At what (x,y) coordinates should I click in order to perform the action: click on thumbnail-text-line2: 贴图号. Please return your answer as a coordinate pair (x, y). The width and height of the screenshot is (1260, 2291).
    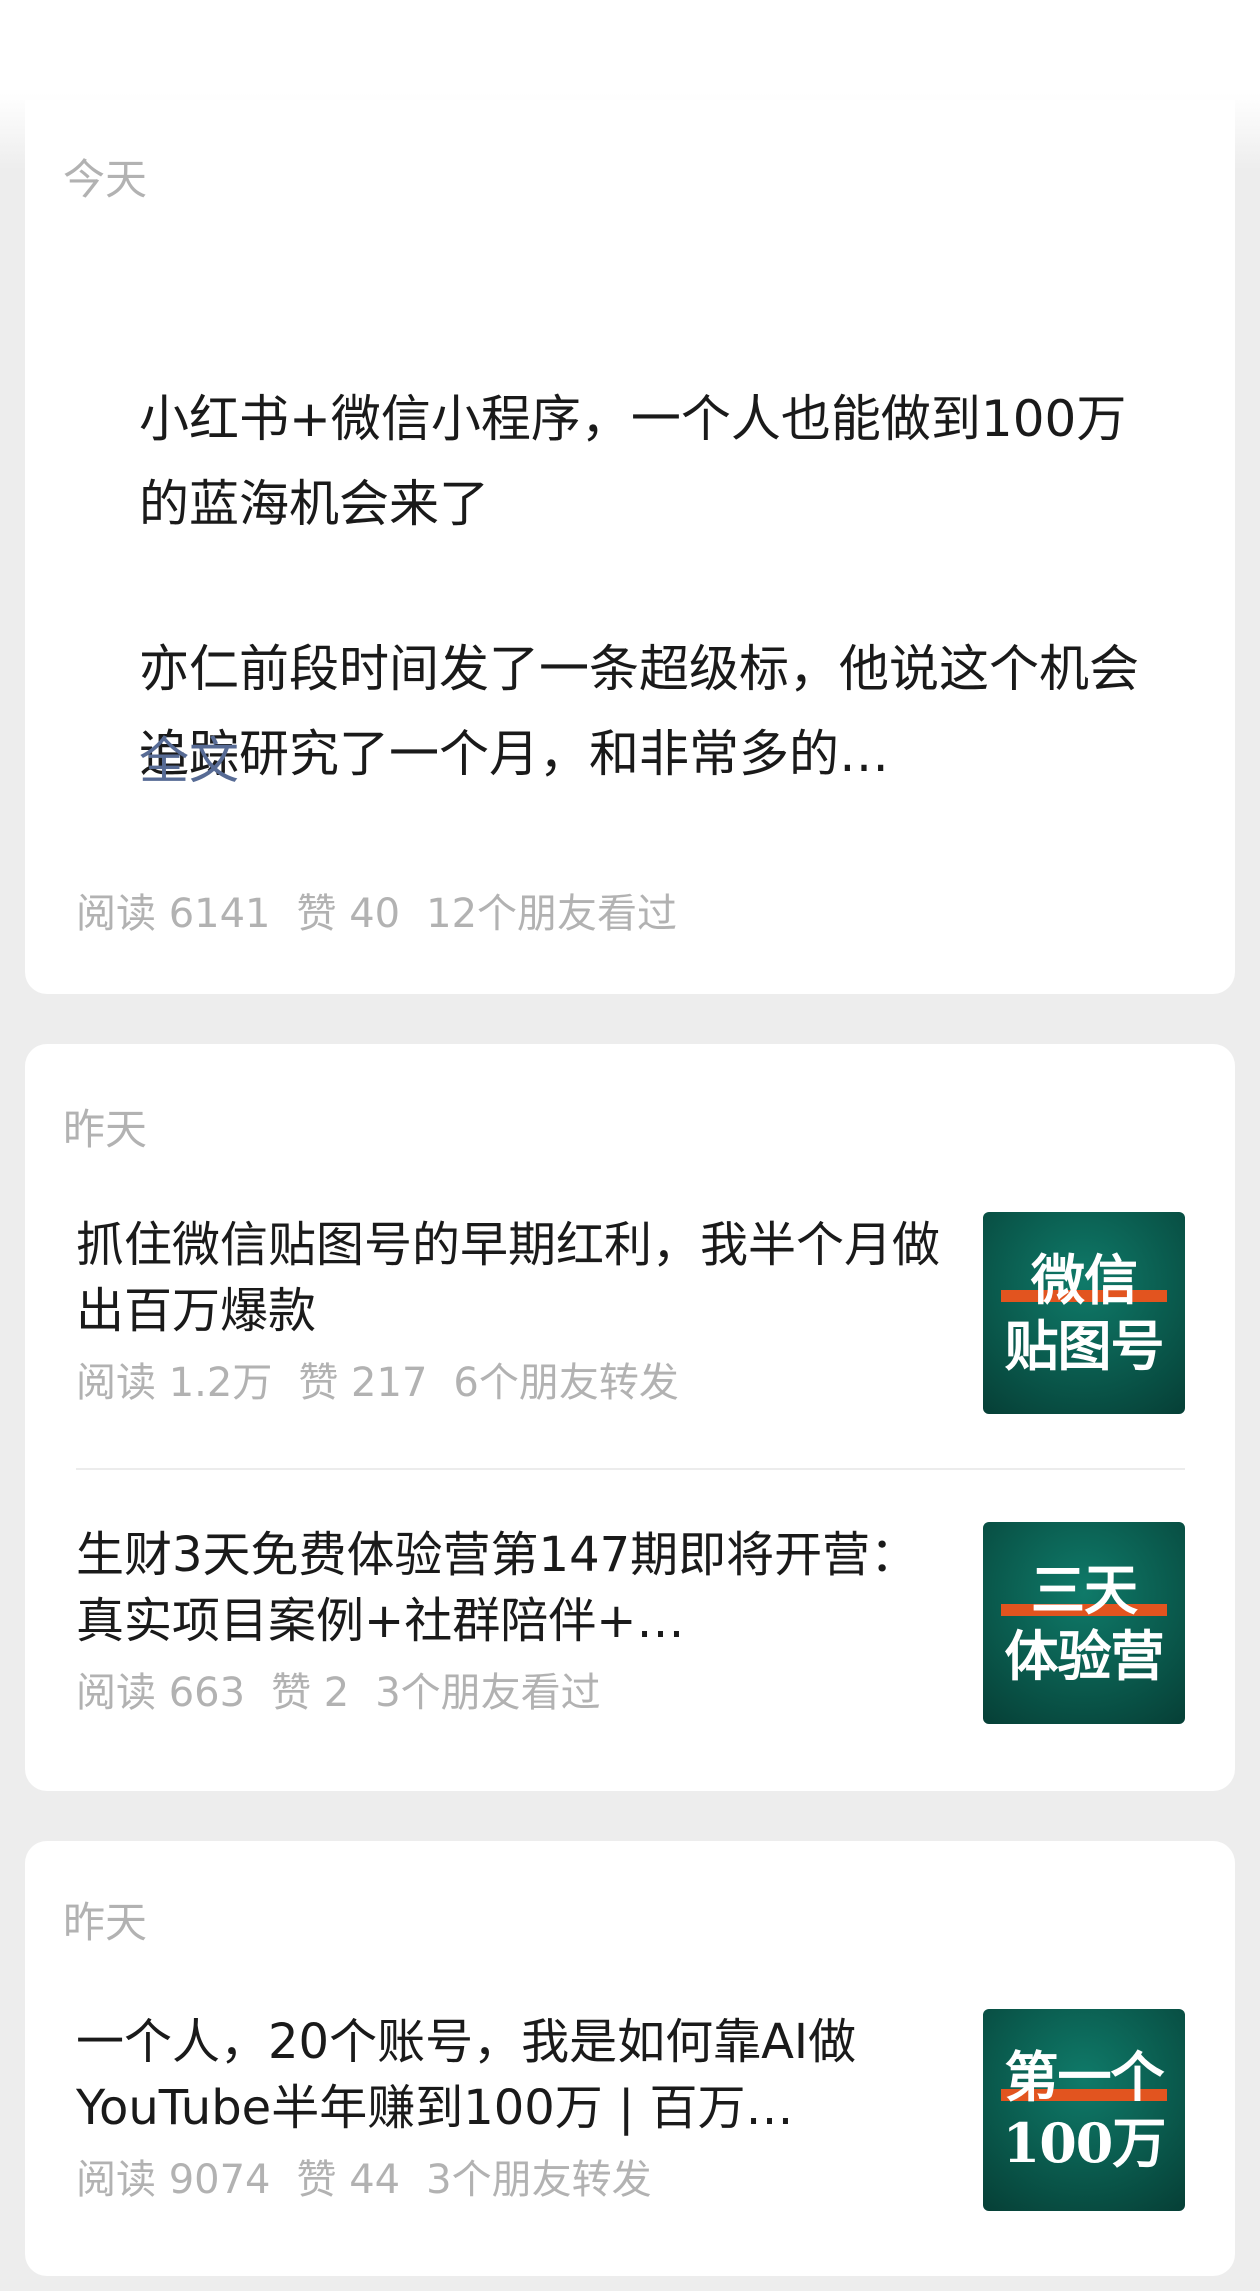
    Looking at the image, I should click on (1084, 1346).